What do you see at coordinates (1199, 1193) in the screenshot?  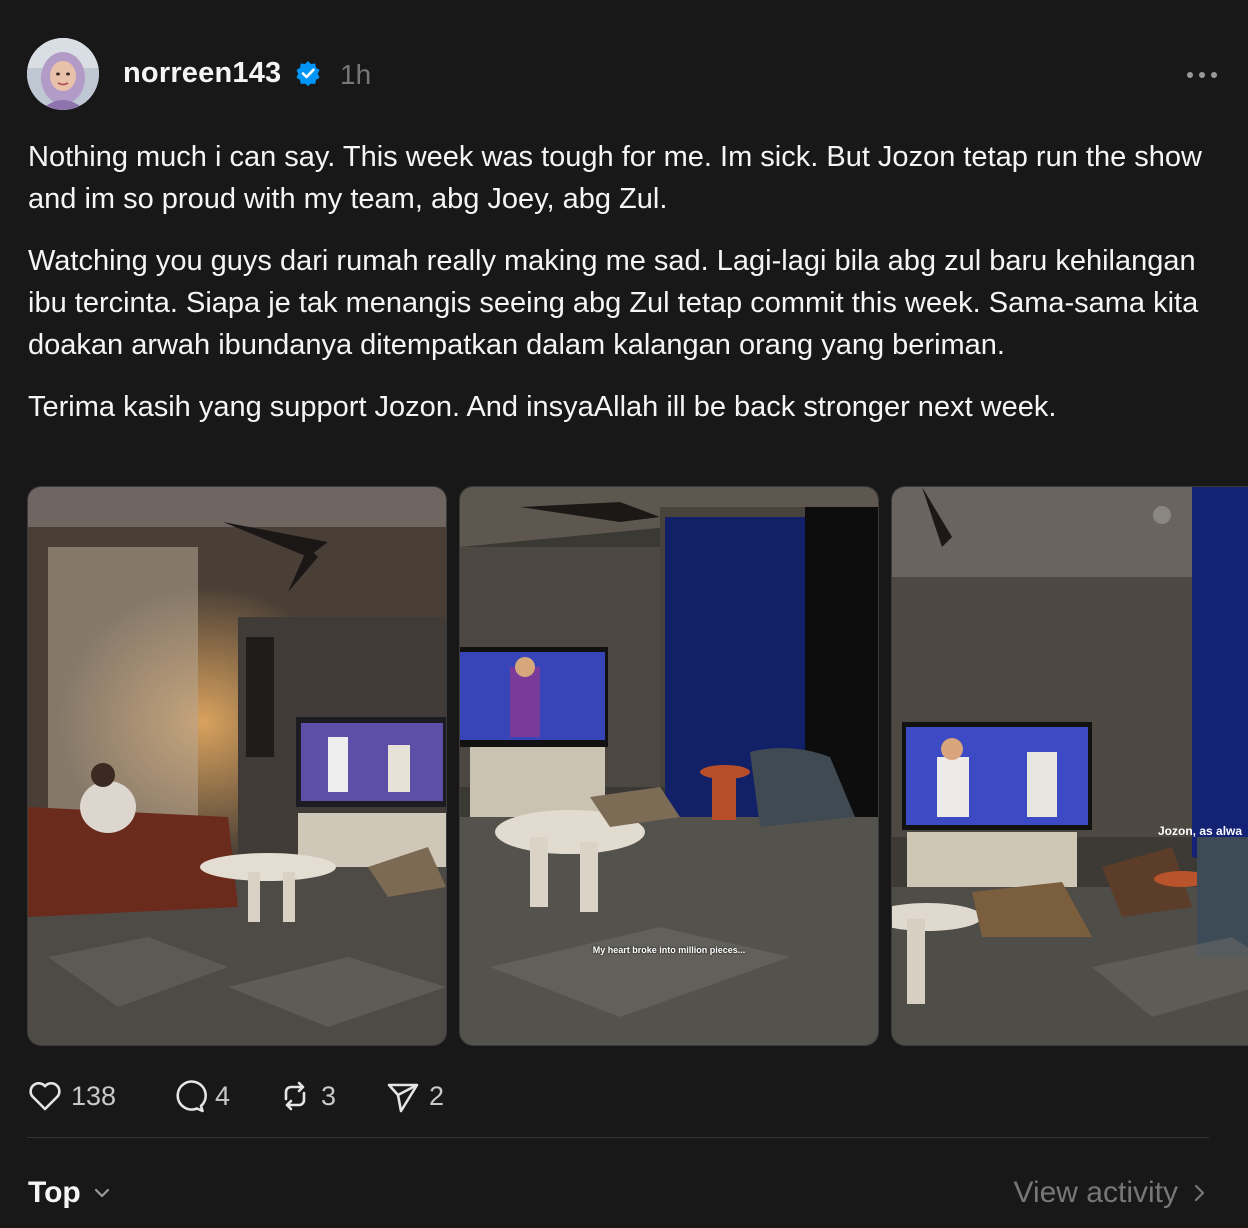 I see `chevron-right-icon` at bounding box center [1199, 1193].